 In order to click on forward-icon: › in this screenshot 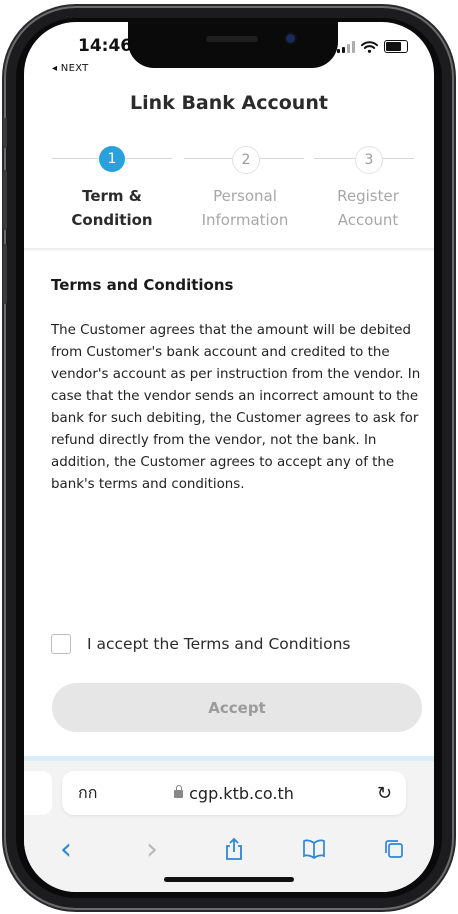, I will do `click(152, 849)`.